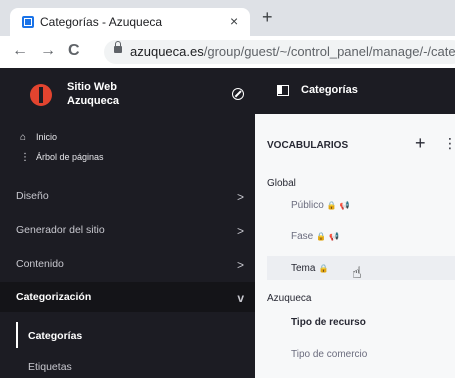 Image resolution: width=455 pixels, height=378 pixels. Describe the element at coordinates (308, 145) in the screenshot. I see `vocabularies-heading: VOCABULARIOS` at that location.